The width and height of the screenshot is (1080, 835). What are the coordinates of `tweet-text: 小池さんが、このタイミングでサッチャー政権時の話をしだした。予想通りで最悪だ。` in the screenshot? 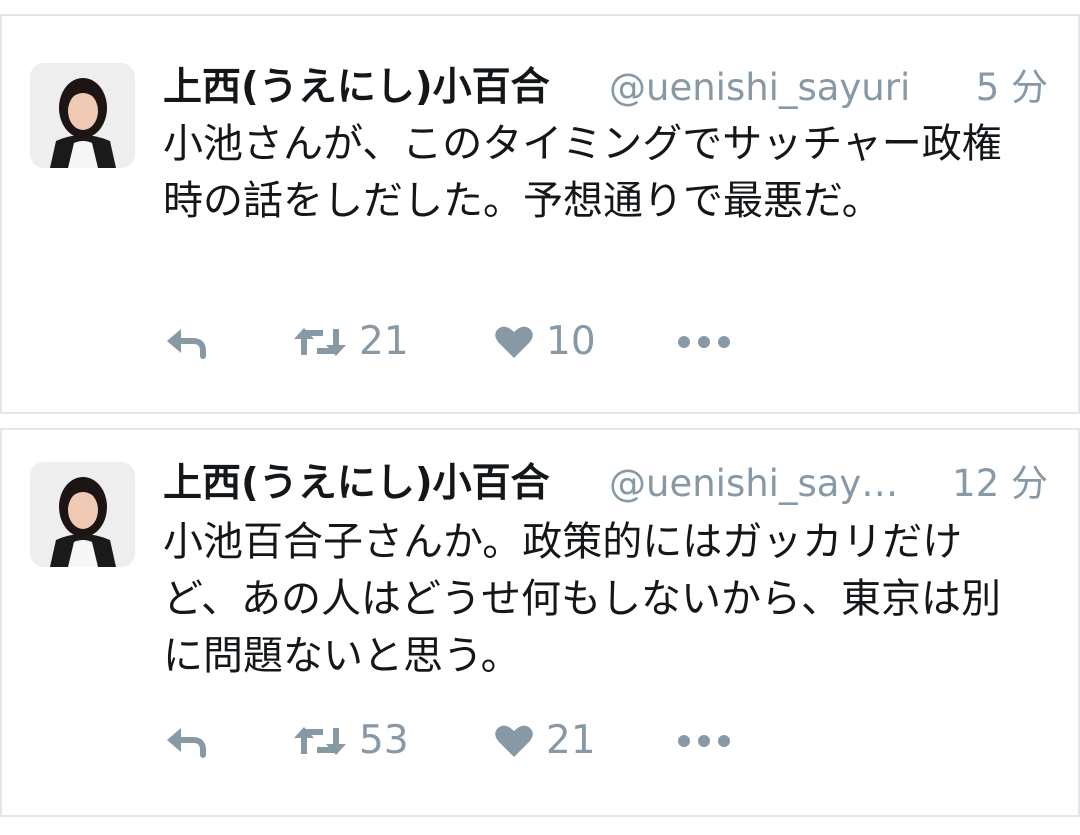 It's located at (582, 172).